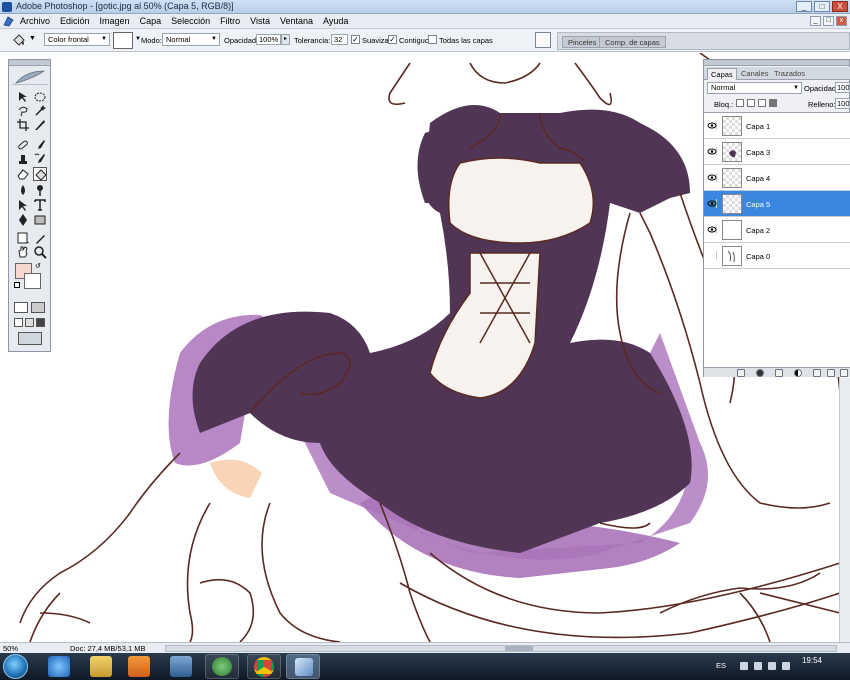 This screenshot has width=850, height=680. Describe the element at coordinates (23, 145) in the screenshot. I see `healing-icon` at that location.